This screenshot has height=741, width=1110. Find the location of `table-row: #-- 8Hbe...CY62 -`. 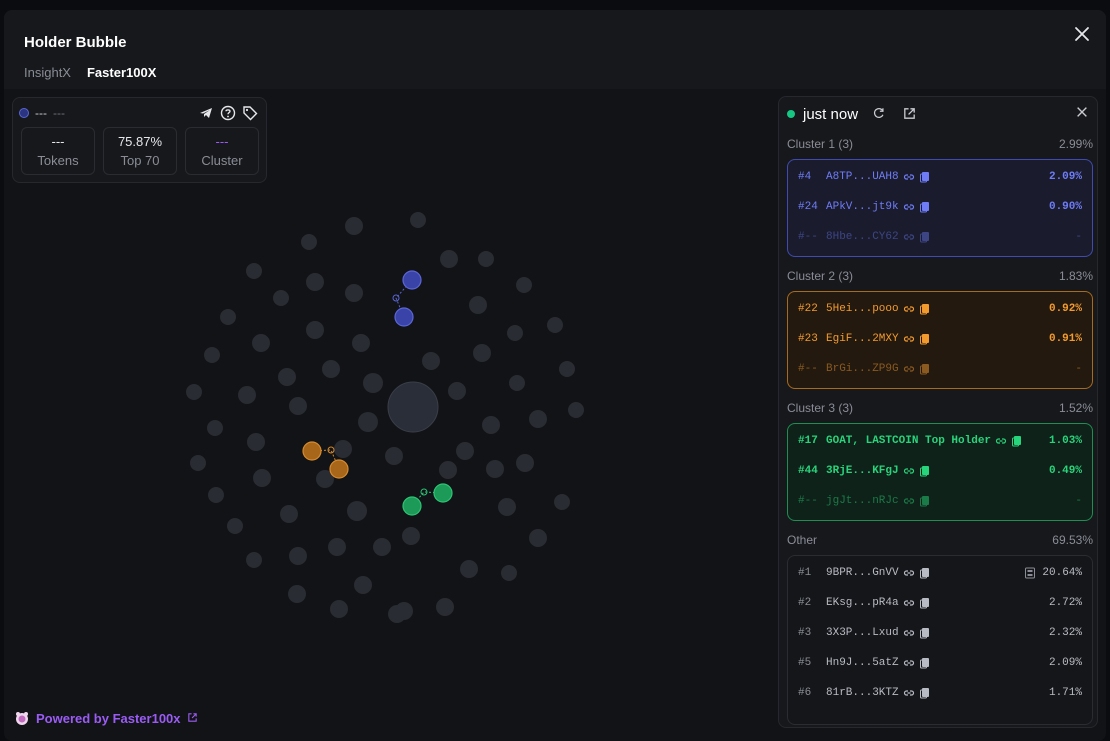

table-row: #-- 8Hbe...CY62 - is located at coordinates (940, 237).